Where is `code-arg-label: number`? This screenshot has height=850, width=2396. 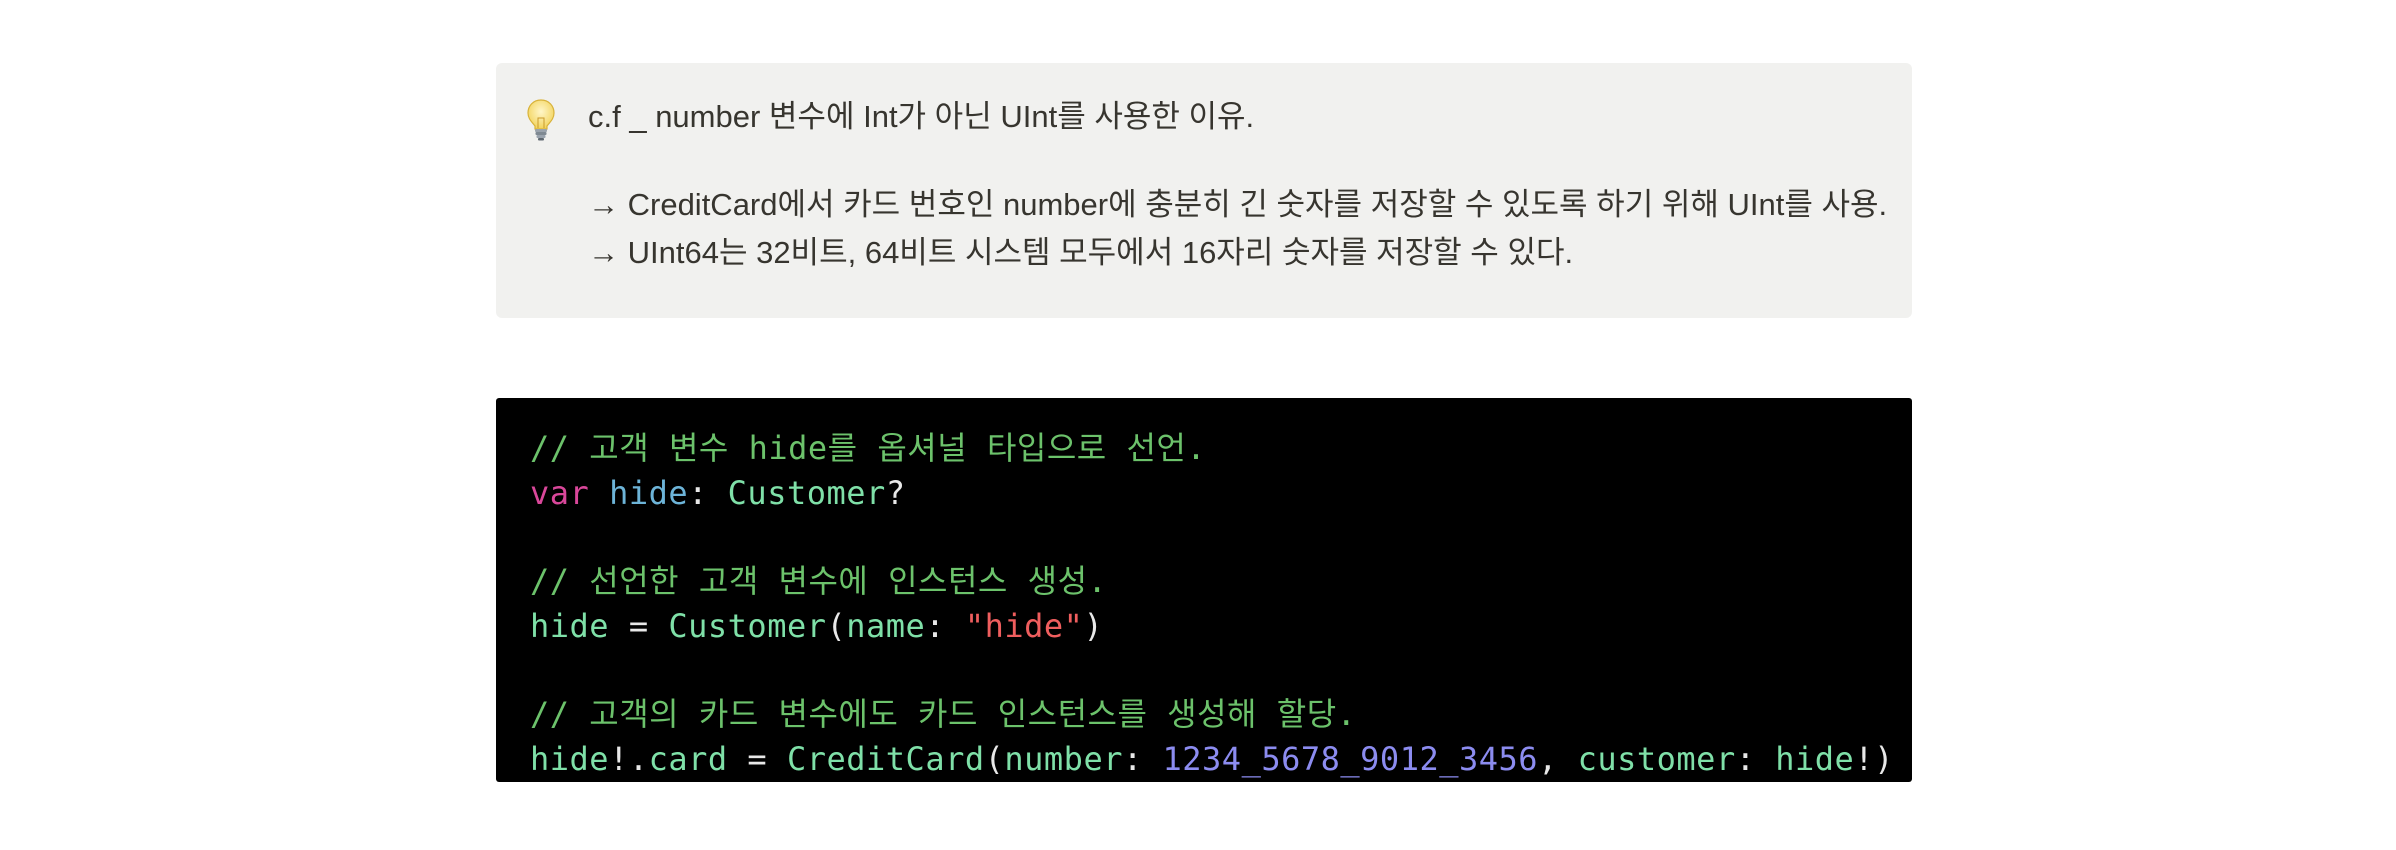
code-arg-label: number is located at coordinates (1063, 759).